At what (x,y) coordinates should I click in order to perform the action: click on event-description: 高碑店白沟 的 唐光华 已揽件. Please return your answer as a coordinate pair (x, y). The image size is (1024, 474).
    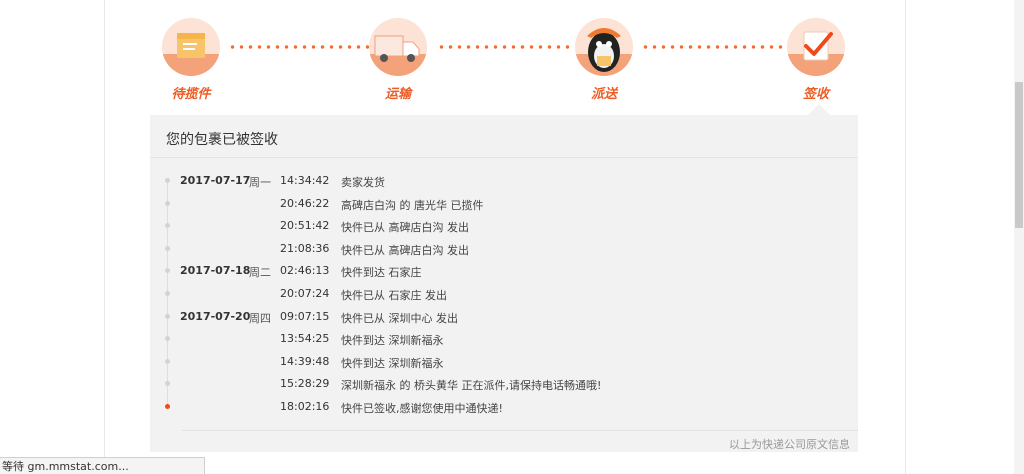
    Looking at the image, I should click on (412, 205).